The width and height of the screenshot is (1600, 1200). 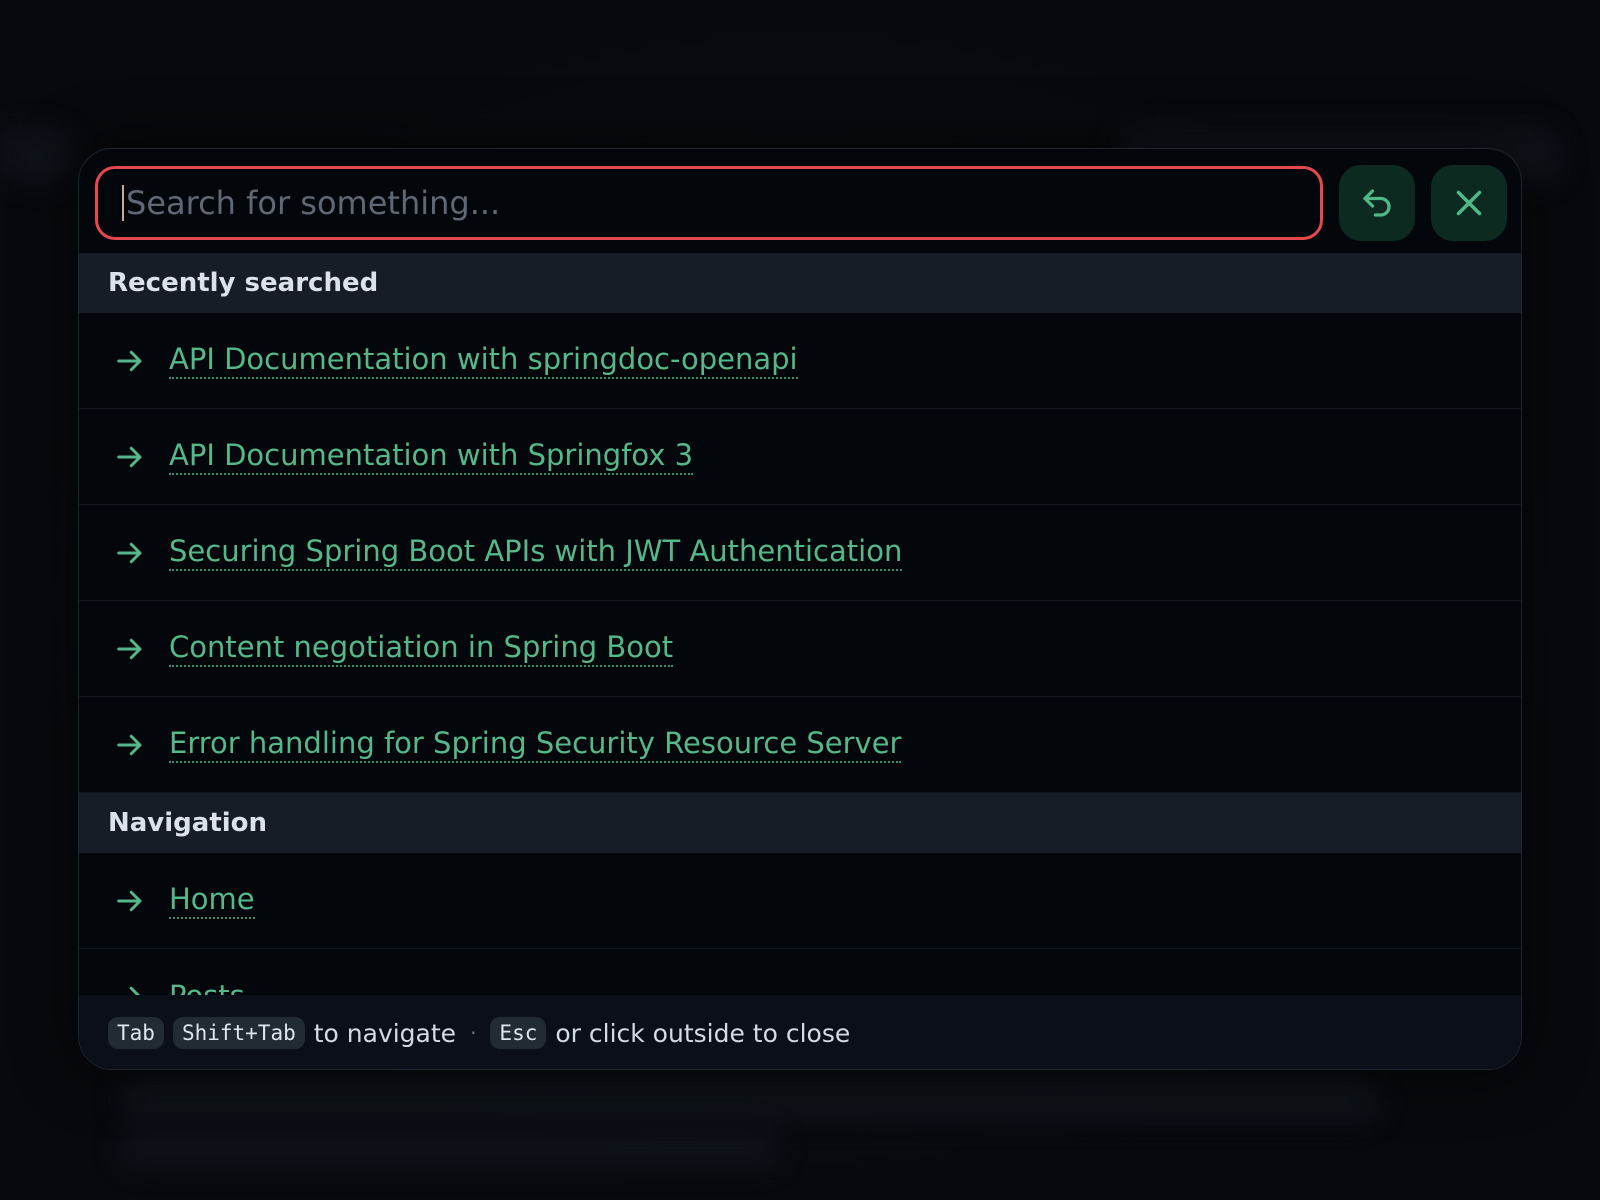 I want to click on kbd-esc: Esc, so click(x=518, y=1033).